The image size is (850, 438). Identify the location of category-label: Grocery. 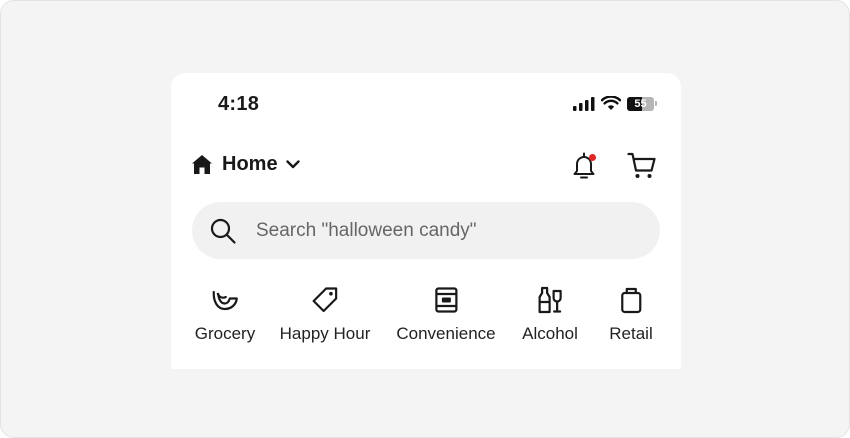
(225, 333).